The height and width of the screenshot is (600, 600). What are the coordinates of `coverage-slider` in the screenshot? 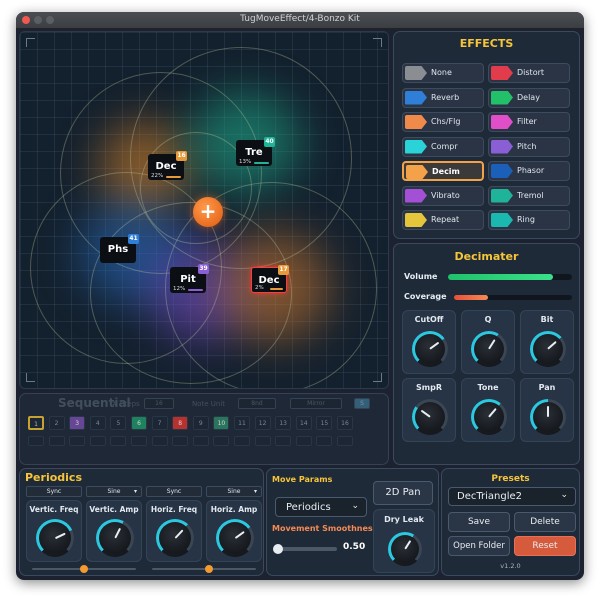 It's located at (513, 297).